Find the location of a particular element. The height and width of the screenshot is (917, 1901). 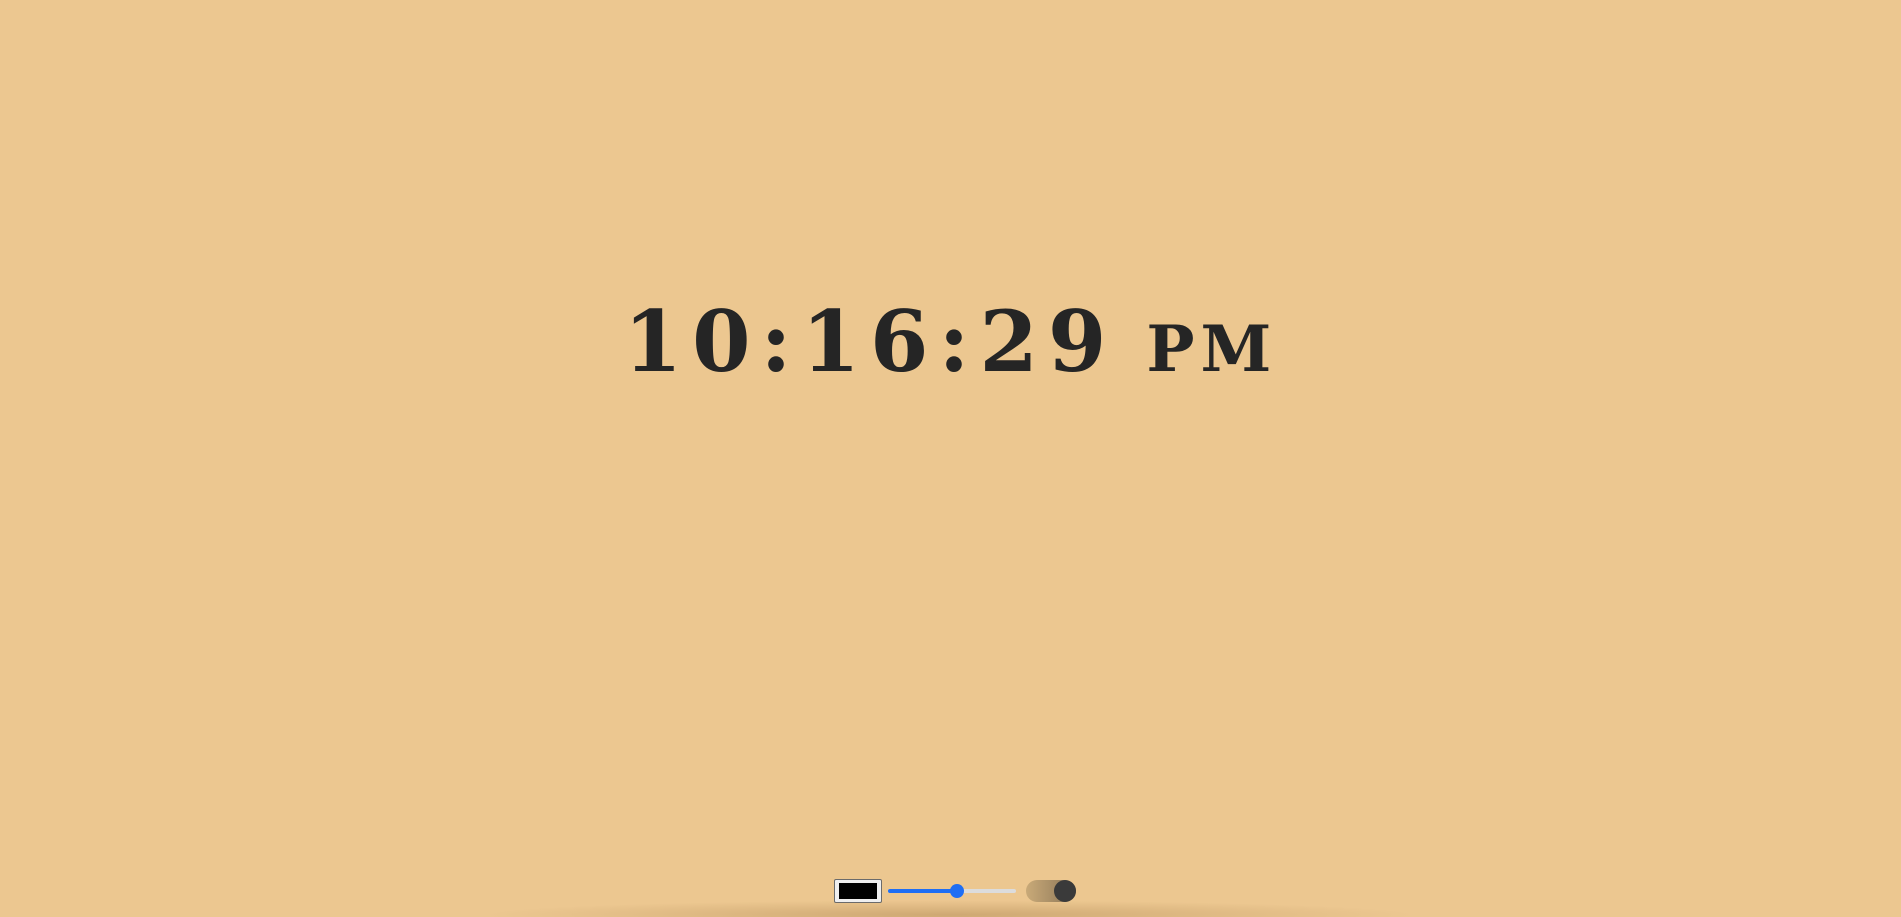

control-bar is located at coordinates (955, 891).